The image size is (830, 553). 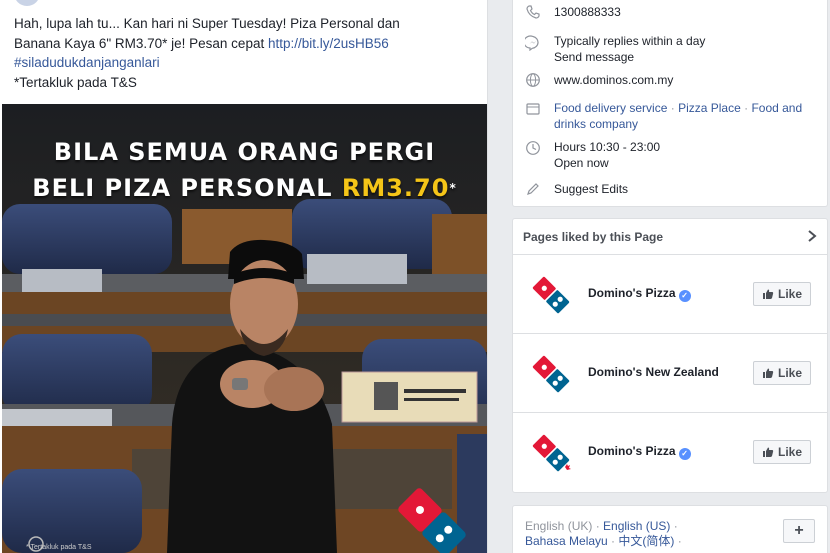 What do you see at coordinates (671, 13) in the screenshot?
I see `phone-row: 1300888333` at bounding box center [671, 13].